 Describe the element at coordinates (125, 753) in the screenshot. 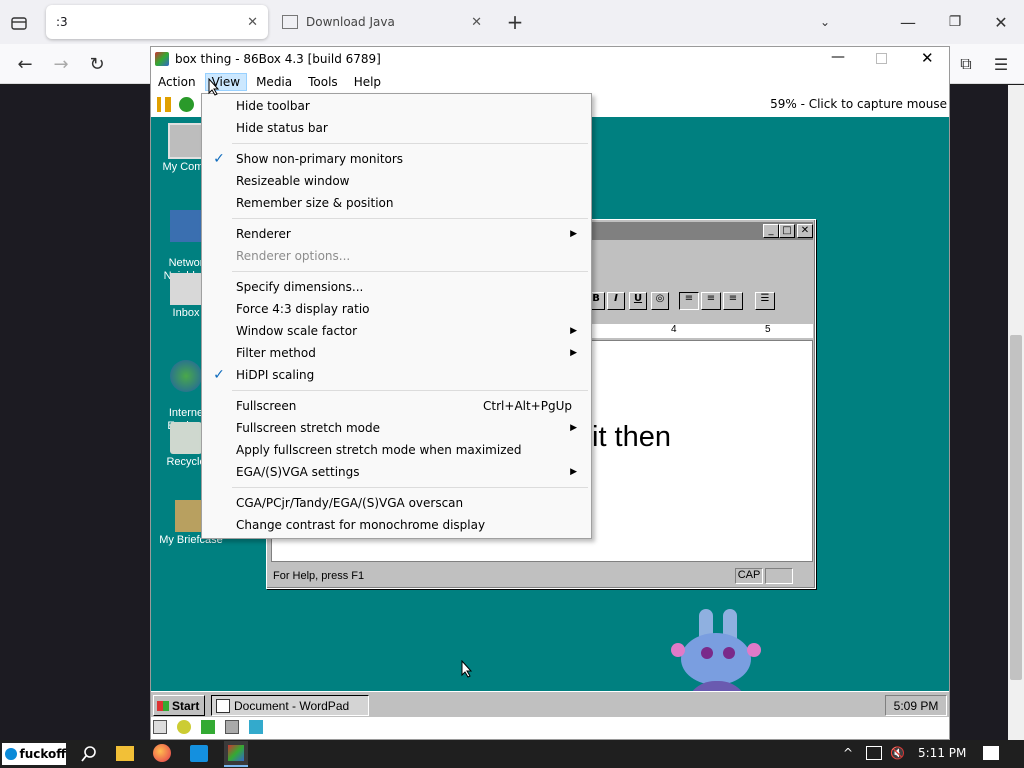

I see `file-explorer-icon` at that location.